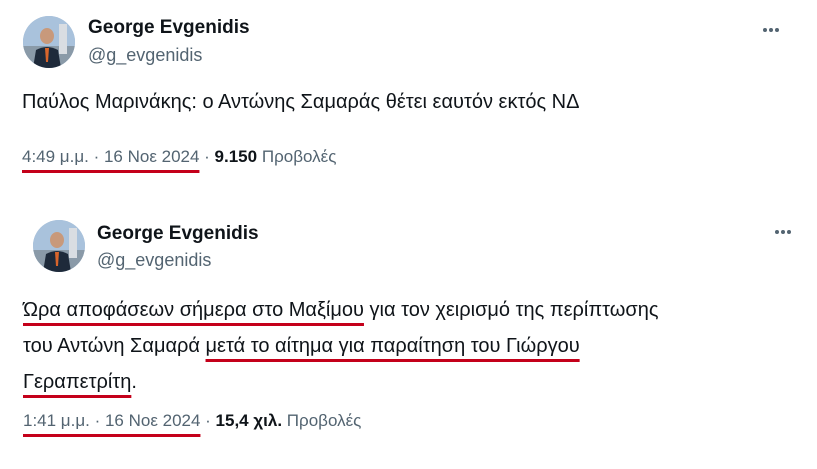 This screenshot has height=469, width=817. What do you see at coordinates (341, 382) in the screenshot?
I see `tweet-text-line: Γεραπετρίτη.` at bounding box center [341, 382].